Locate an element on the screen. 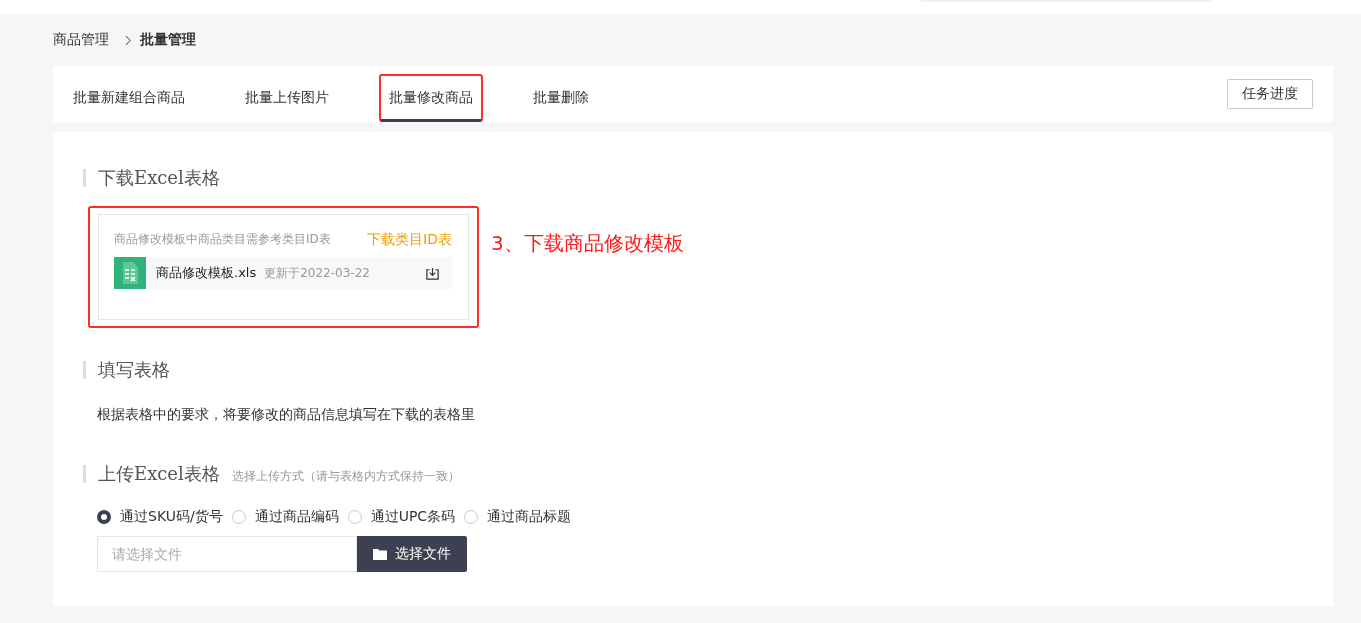 Image resolution: width=1361 pixels, height=623 pixels. radio-button is located at coordinates (104, 517).